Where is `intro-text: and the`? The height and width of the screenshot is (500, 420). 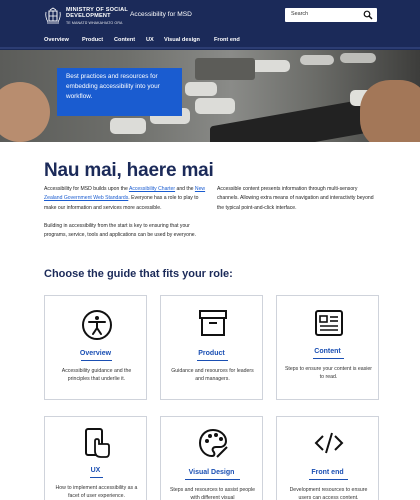
intro-text: and the is located at coordinates (185, 189).